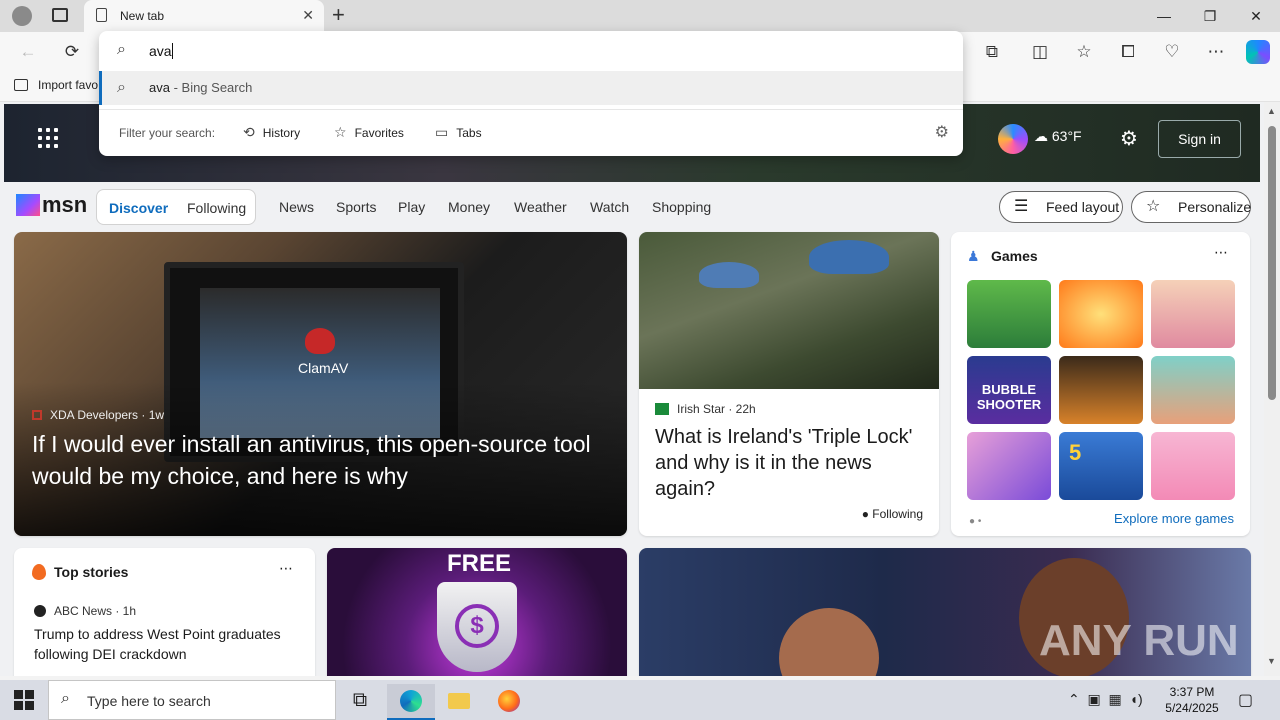  Describe the element at coordinates (101, 15) in the screenshot. I see `page-icon` at that location.